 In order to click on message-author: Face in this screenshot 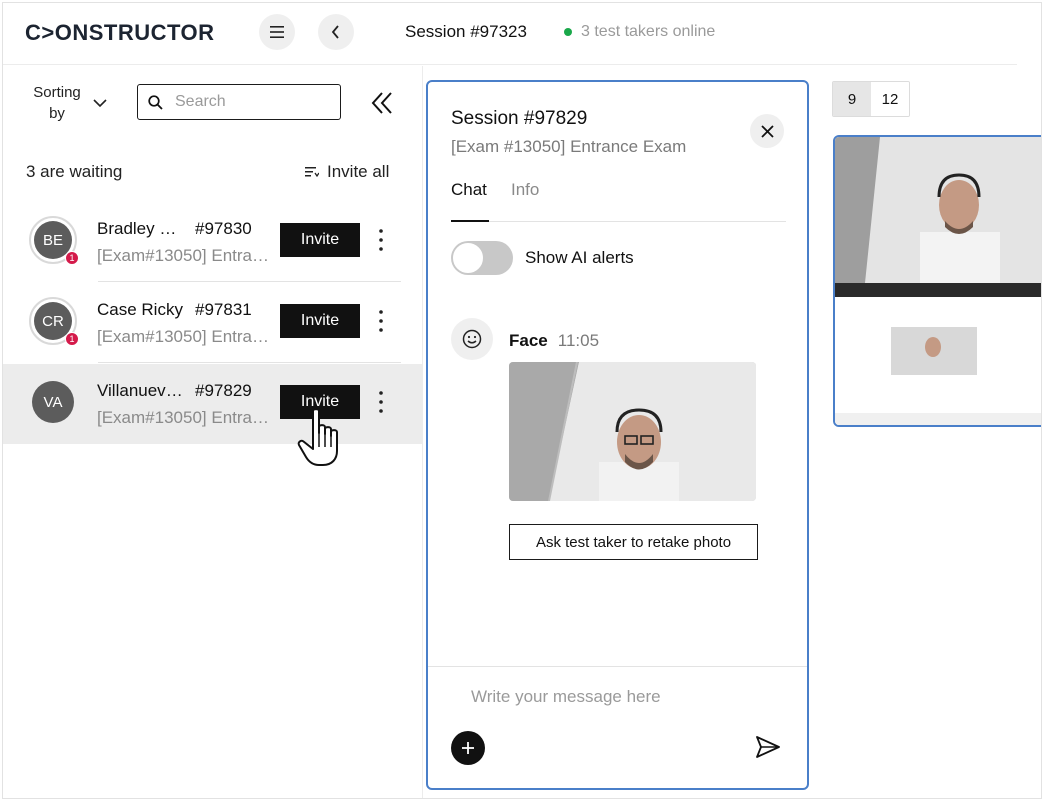, I will do `click(528, 340)`.